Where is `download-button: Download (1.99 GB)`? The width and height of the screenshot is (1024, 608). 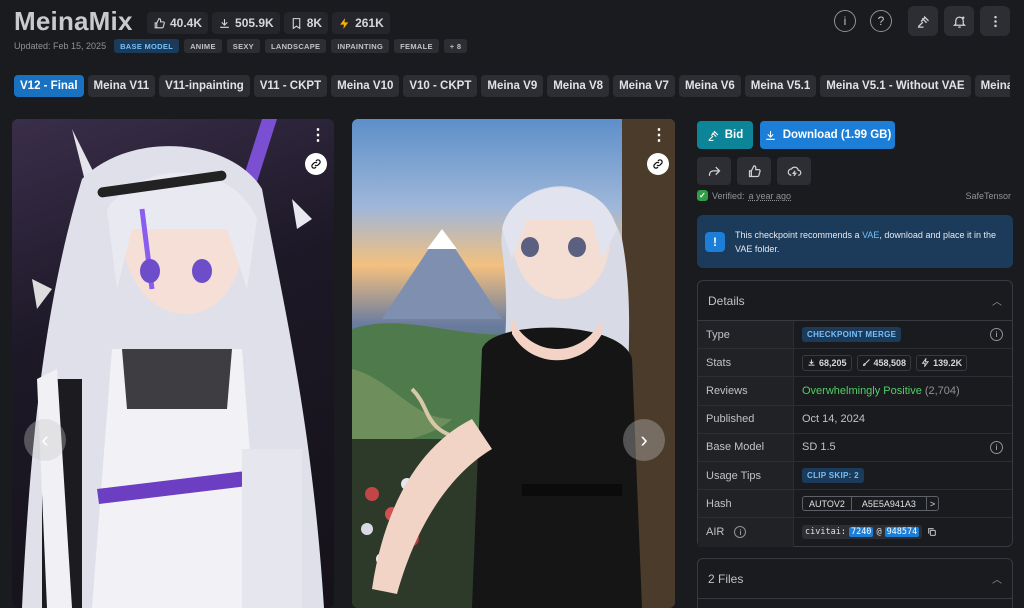
download-button: Download (1.99 GB) is located at coordinates (827, 135).